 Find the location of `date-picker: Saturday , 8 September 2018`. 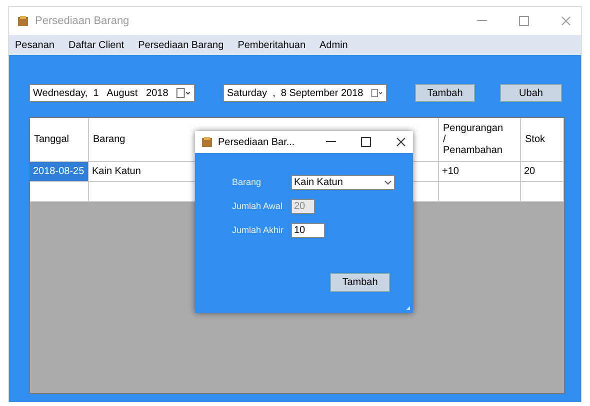

date-picker: Saturday , 8 September 2018 is located at coordinates (305, 93).